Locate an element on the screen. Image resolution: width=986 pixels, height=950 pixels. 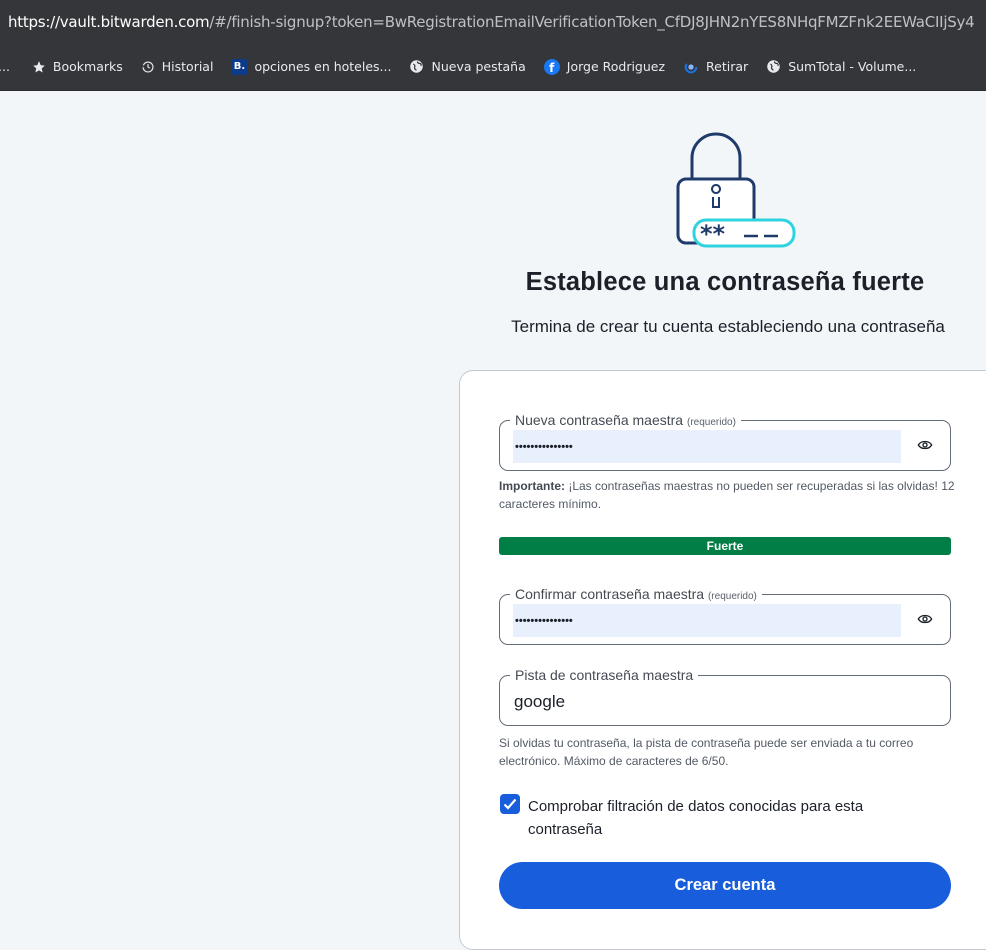
master-password-hint-input: google is located at coordinates (539, 702).